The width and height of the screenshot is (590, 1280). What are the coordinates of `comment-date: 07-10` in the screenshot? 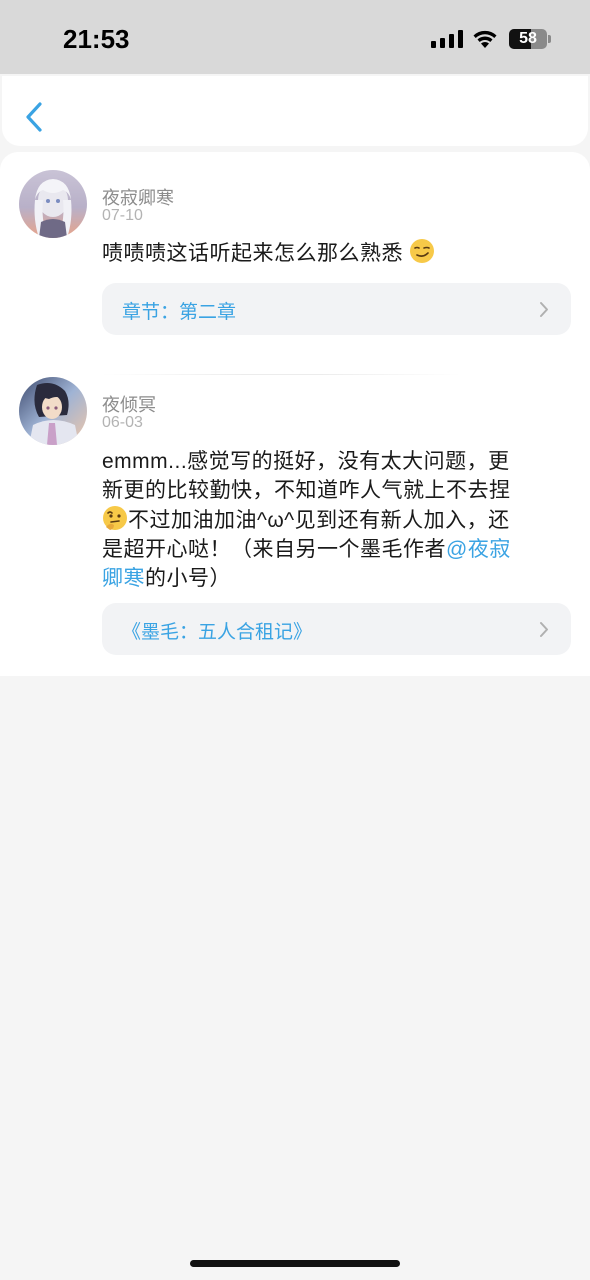 It's located at (122, 215).